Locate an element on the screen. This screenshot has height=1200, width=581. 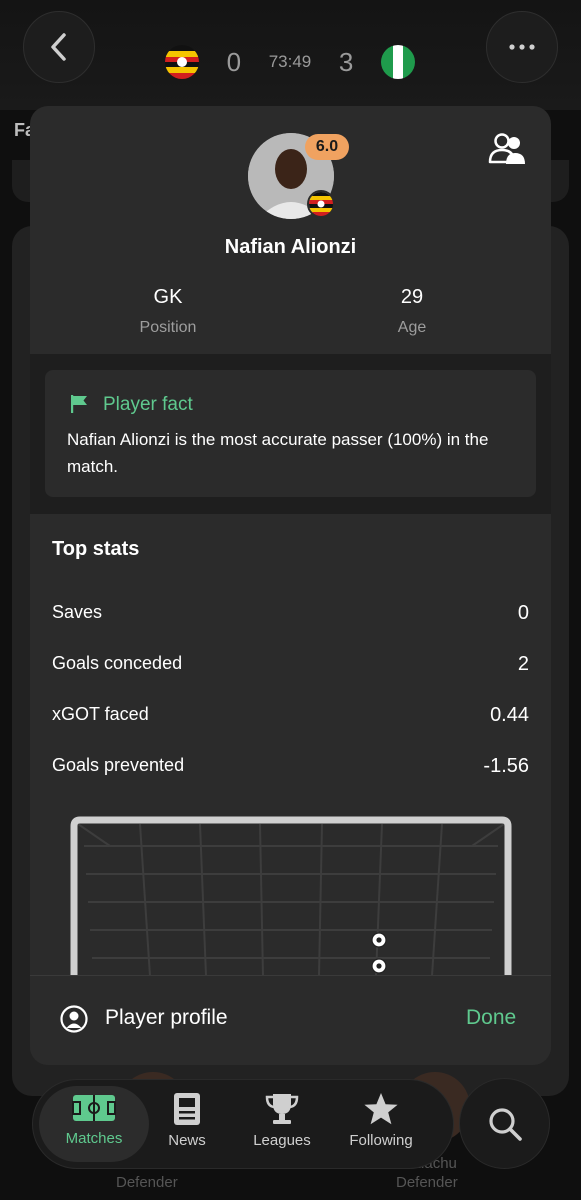
away-score: 3 is located at coordinates (346, 61).